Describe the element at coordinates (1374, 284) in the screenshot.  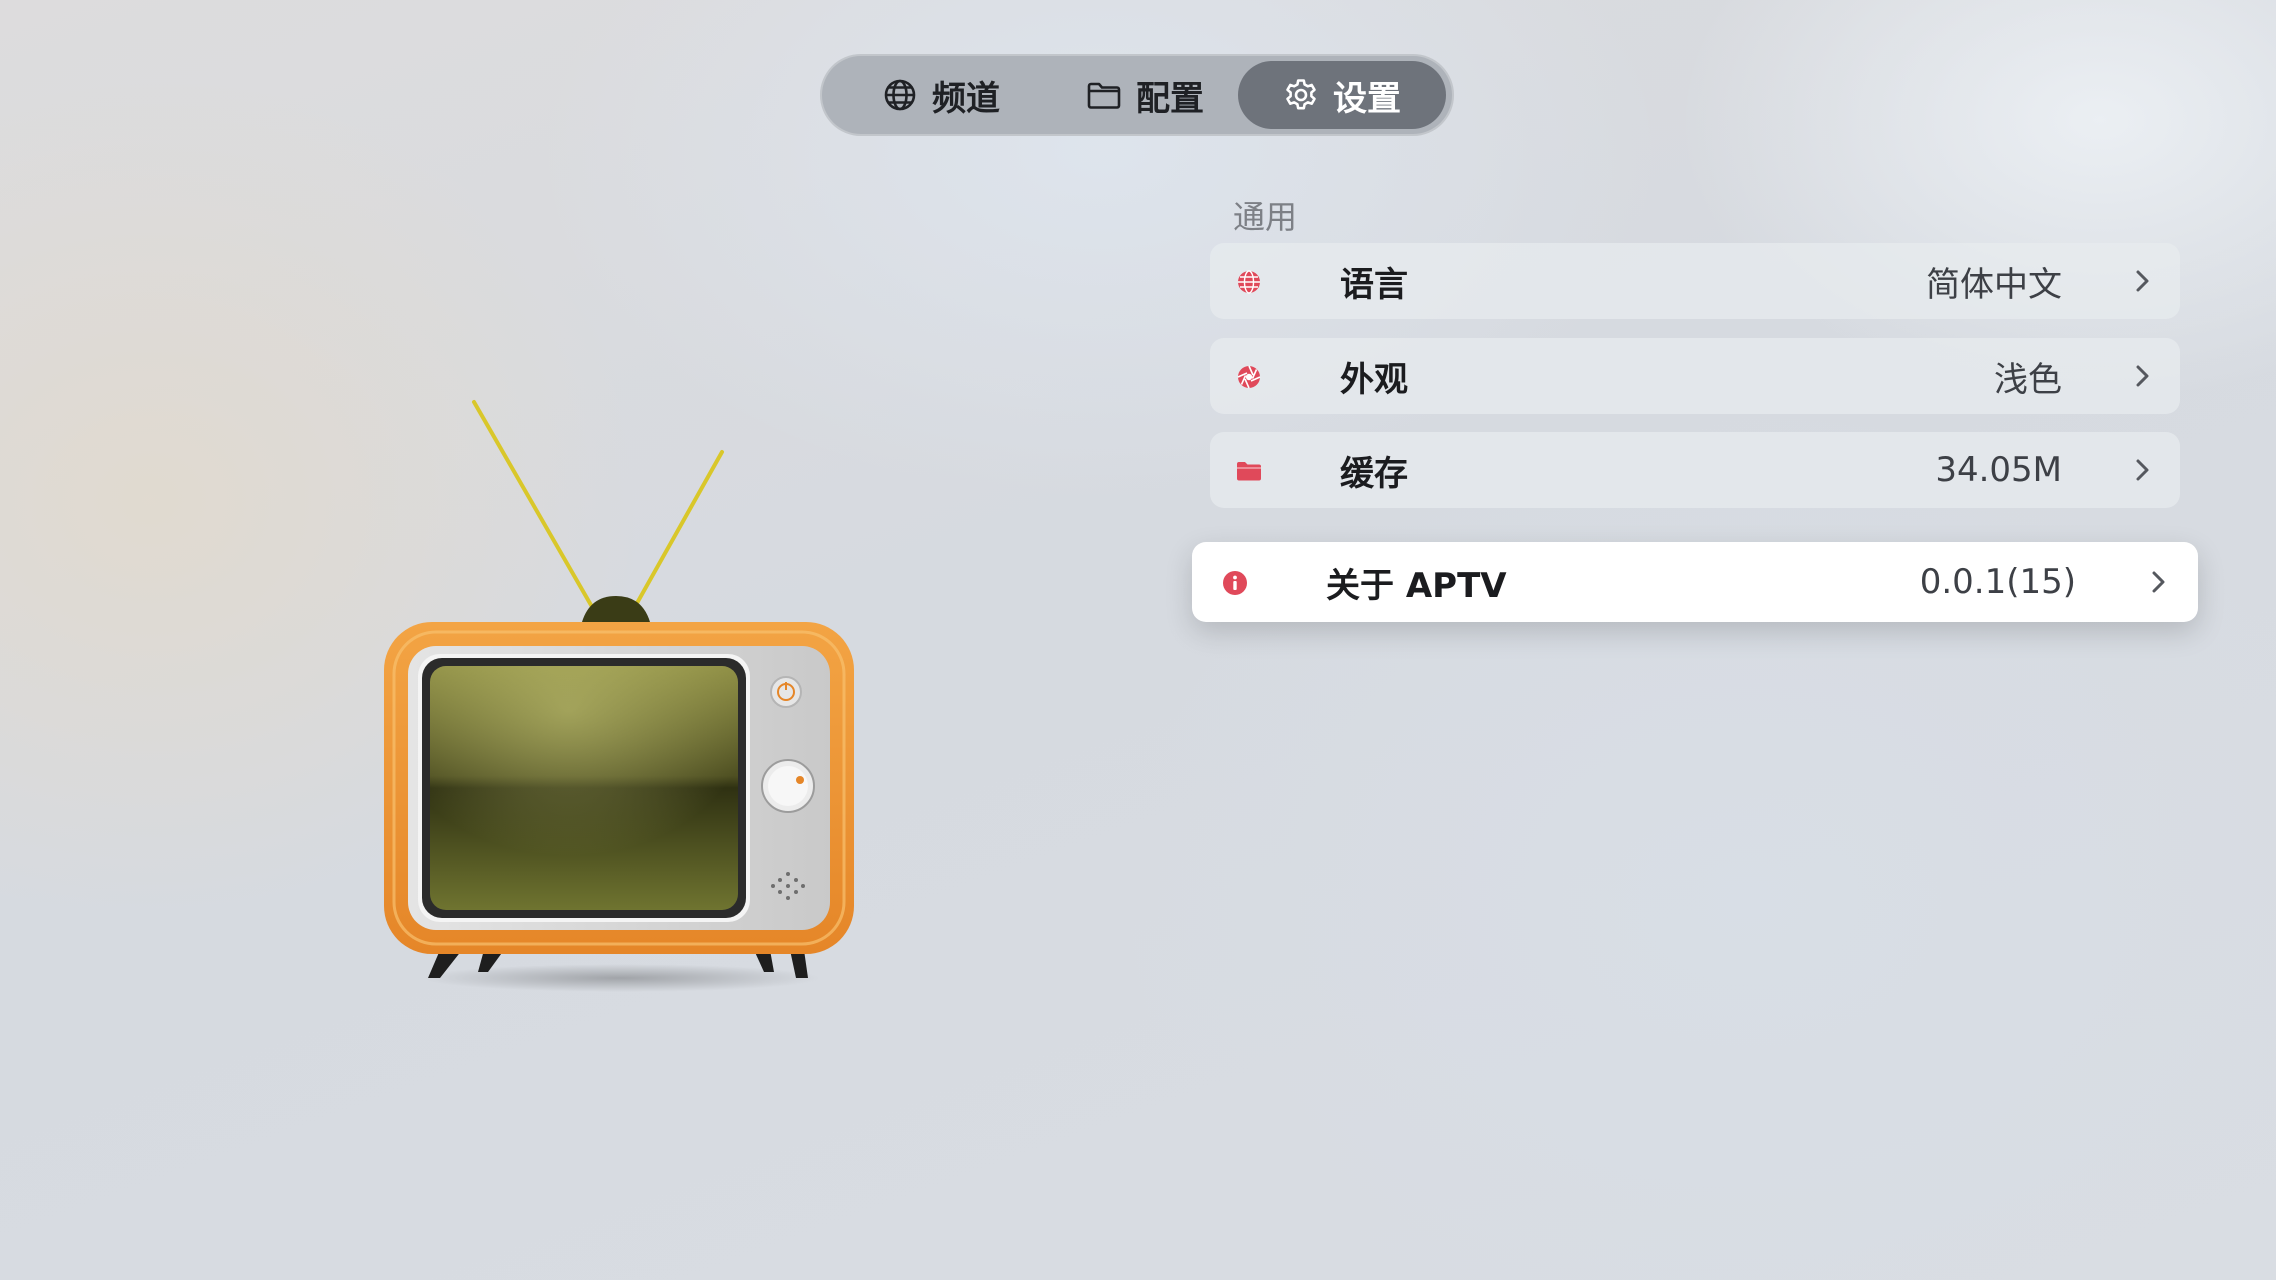
I see `row-label: 语言` at that location.